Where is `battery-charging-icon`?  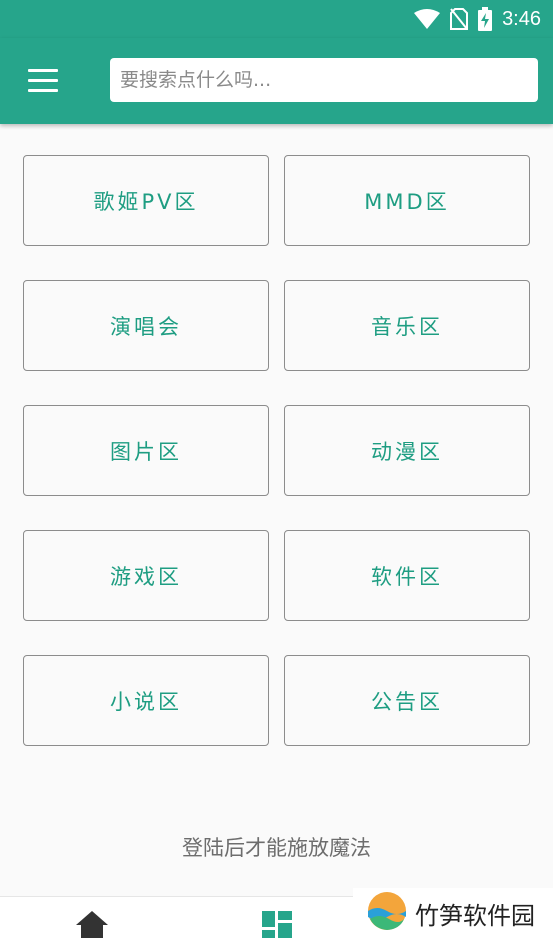
battery-charging-icon is located at coordinates (485, 19).